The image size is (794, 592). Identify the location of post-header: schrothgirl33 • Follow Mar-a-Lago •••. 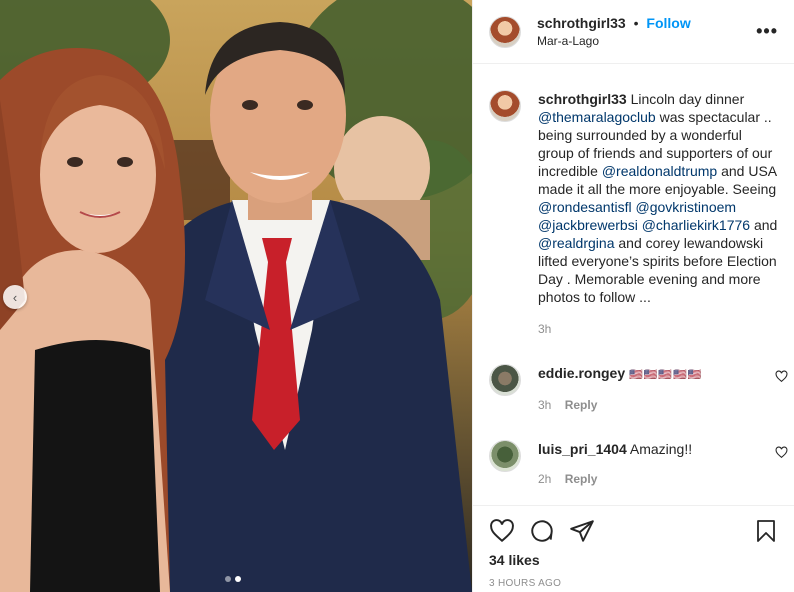
(633, 32).